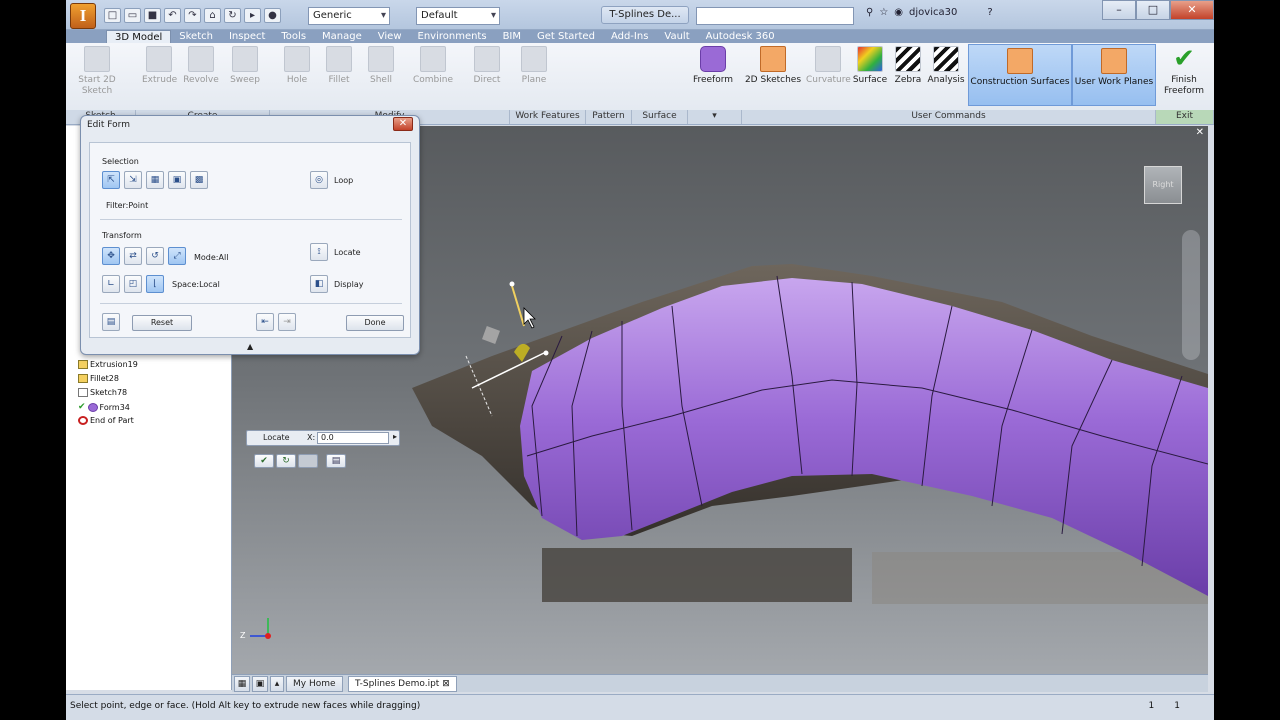  Describe the element at coordinates (989, 12) in the screenshot. I see `help-icon: ?` at that location.